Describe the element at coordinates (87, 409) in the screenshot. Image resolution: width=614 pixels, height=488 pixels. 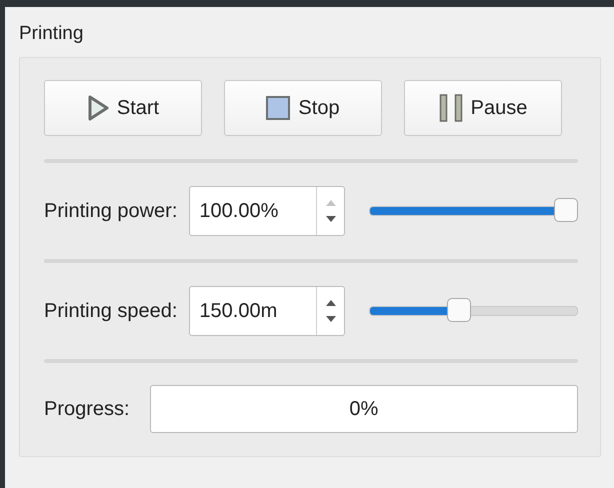
I see `progress-label: Progress:` at that location.